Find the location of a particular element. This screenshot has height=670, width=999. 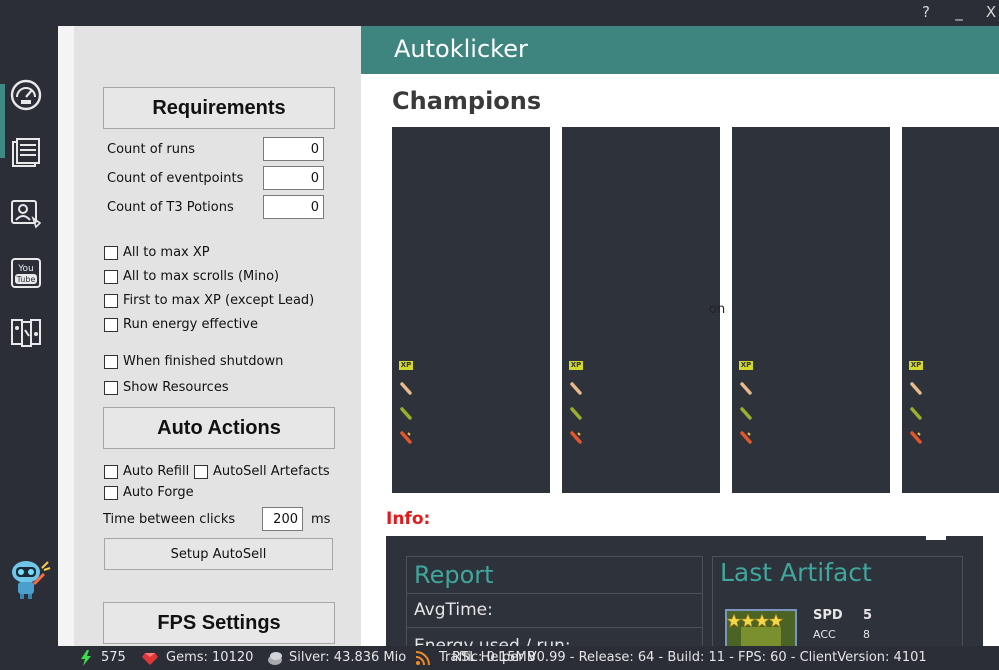

time-unit-label: ms is located at coordinates (321, 519).